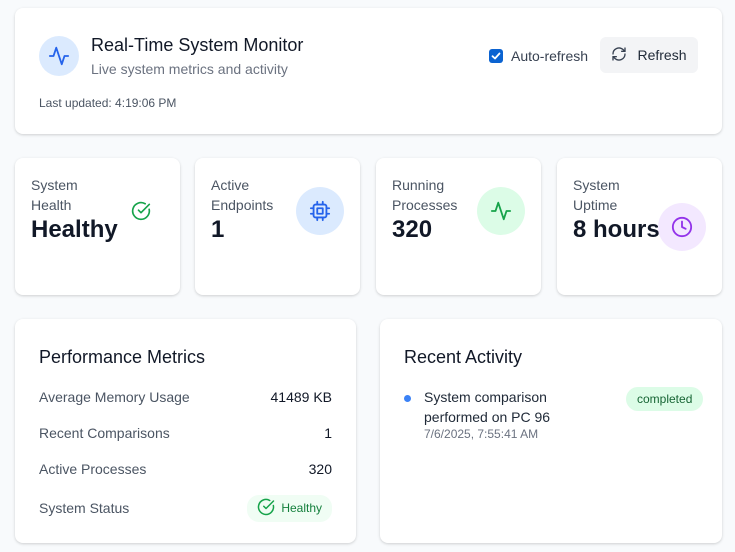  What do you see at coordinates (218, 229) in the screenshot?
I see `stat-value: 1` at bounding box center [218, 229].